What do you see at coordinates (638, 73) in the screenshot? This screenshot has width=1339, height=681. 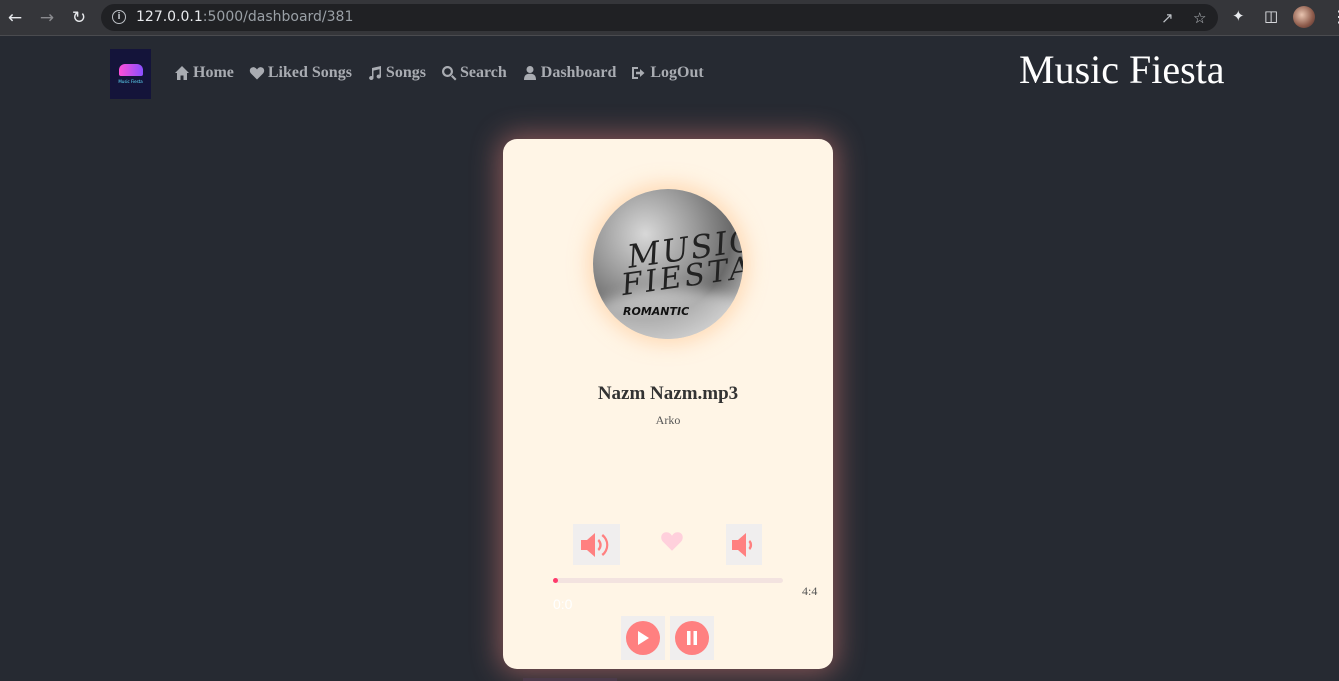 I see `logout-icon` at bounding box center [638, 73].